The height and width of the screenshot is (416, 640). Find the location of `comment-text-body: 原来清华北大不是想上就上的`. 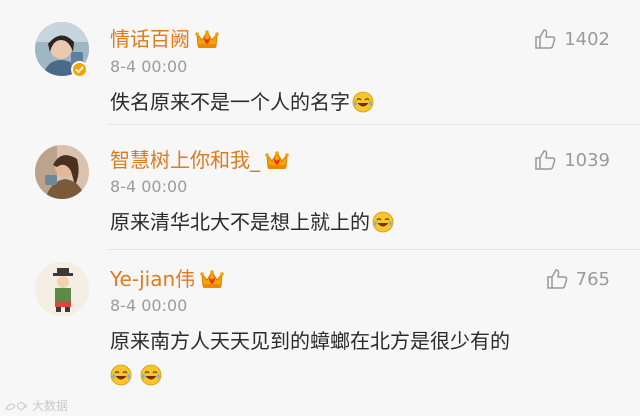

comment-text-body: 原来清华北大不是想上就上的 is located at coordinates (240, 222).